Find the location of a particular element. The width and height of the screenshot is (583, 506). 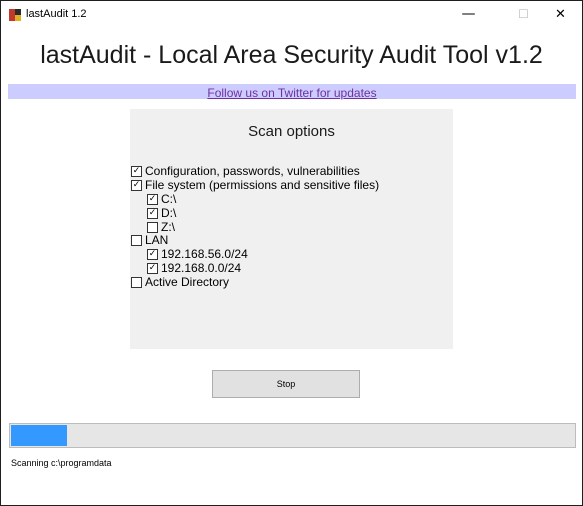

checkbox-drive-c: ✓ is located at coordinates (152, 199).